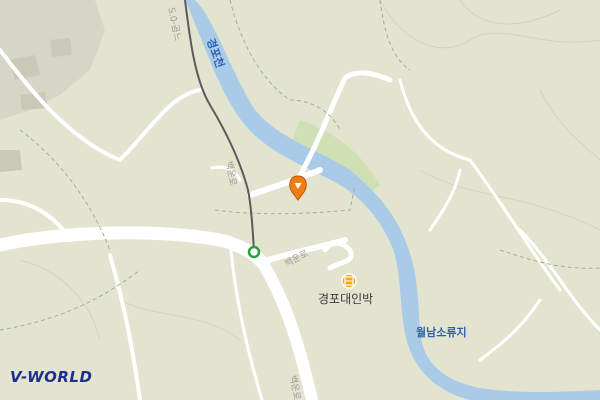  Describe the element at coordinates (441, 332) in the screenshot. I see `river-label-south: 월남소류지` at that location.